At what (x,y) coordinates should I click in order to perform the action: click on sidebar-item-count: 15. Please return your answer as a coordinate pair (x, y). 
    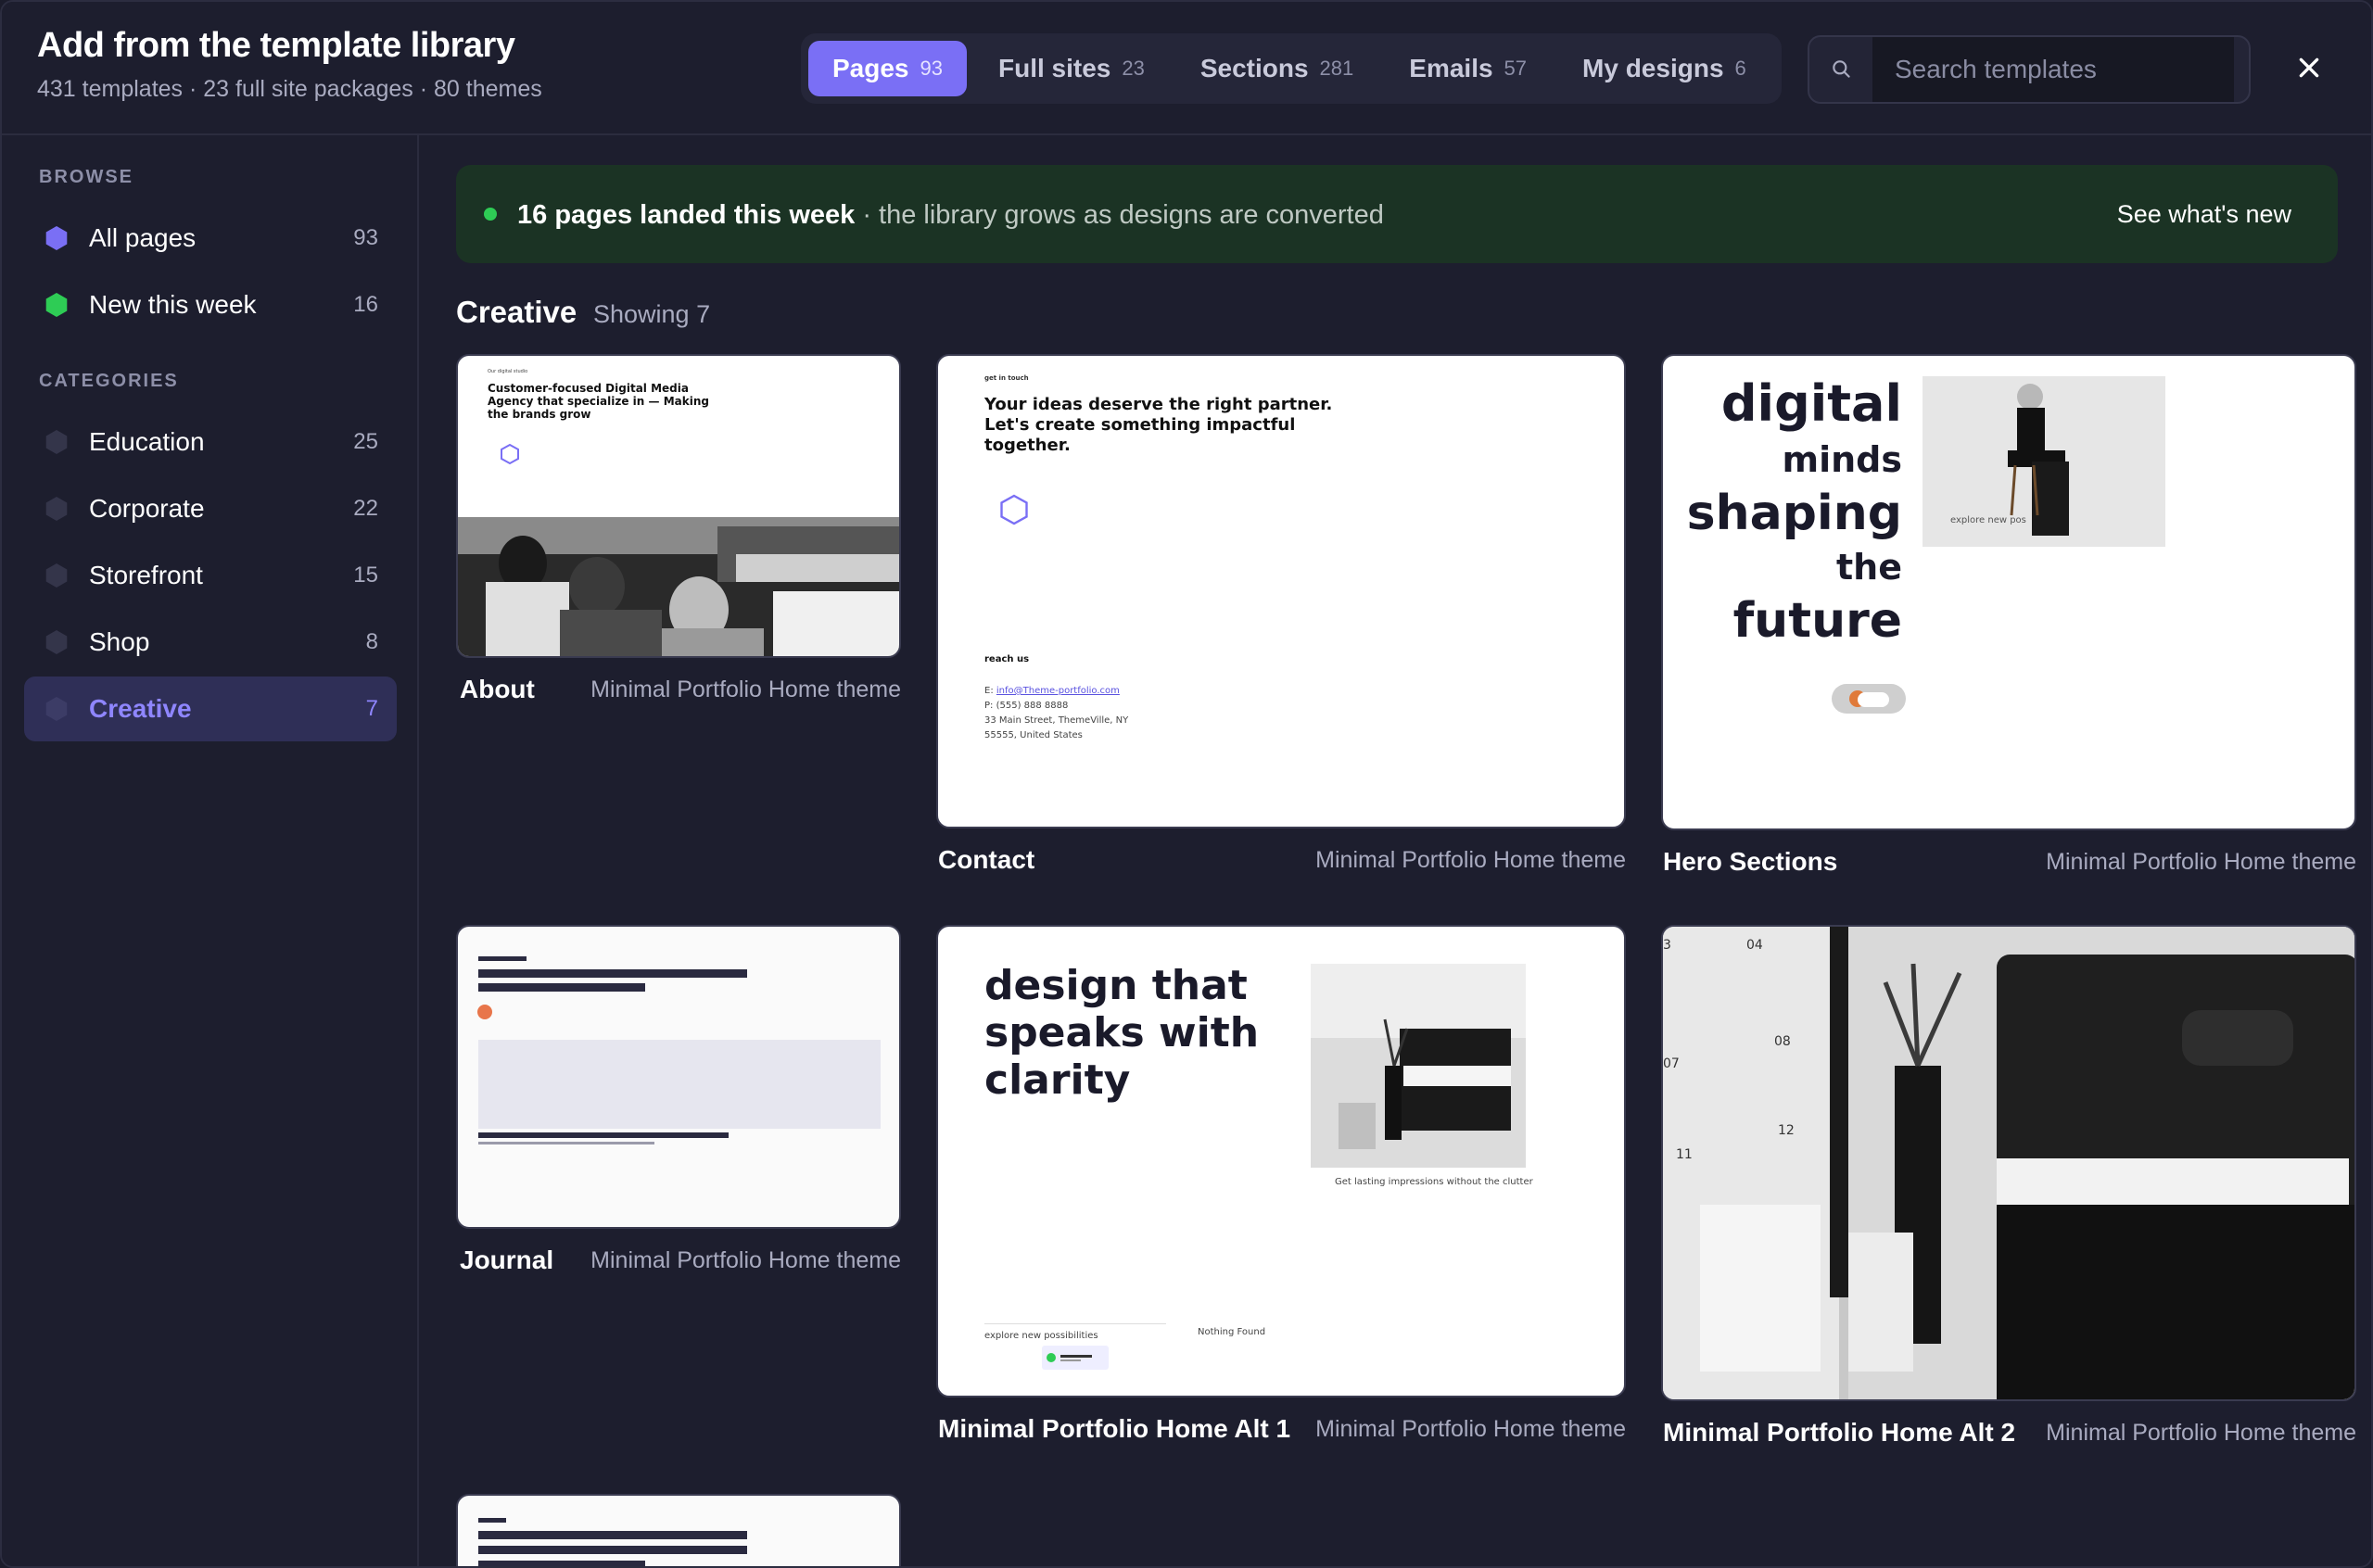
    Looking at the image, I should click on (365, 575).